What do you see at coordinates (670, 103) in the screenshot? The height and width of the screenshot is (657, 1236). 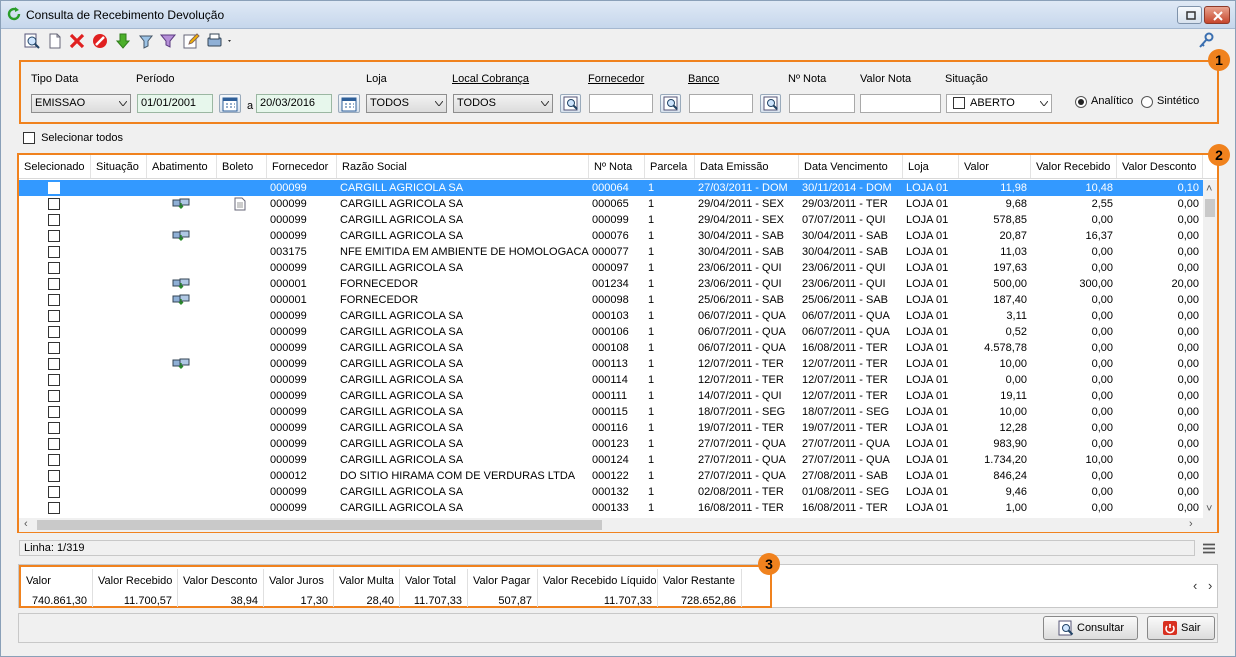 I see `fornecedor-search-button` at bounding box center [670, 103].